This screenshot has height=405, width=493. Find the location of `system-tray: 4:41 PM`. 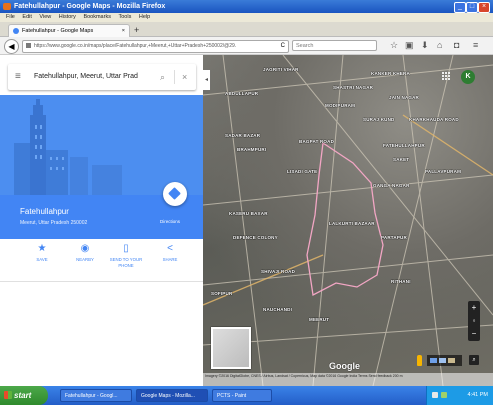

system-tray: 4:41 PM is located at coordinates (459, 395).